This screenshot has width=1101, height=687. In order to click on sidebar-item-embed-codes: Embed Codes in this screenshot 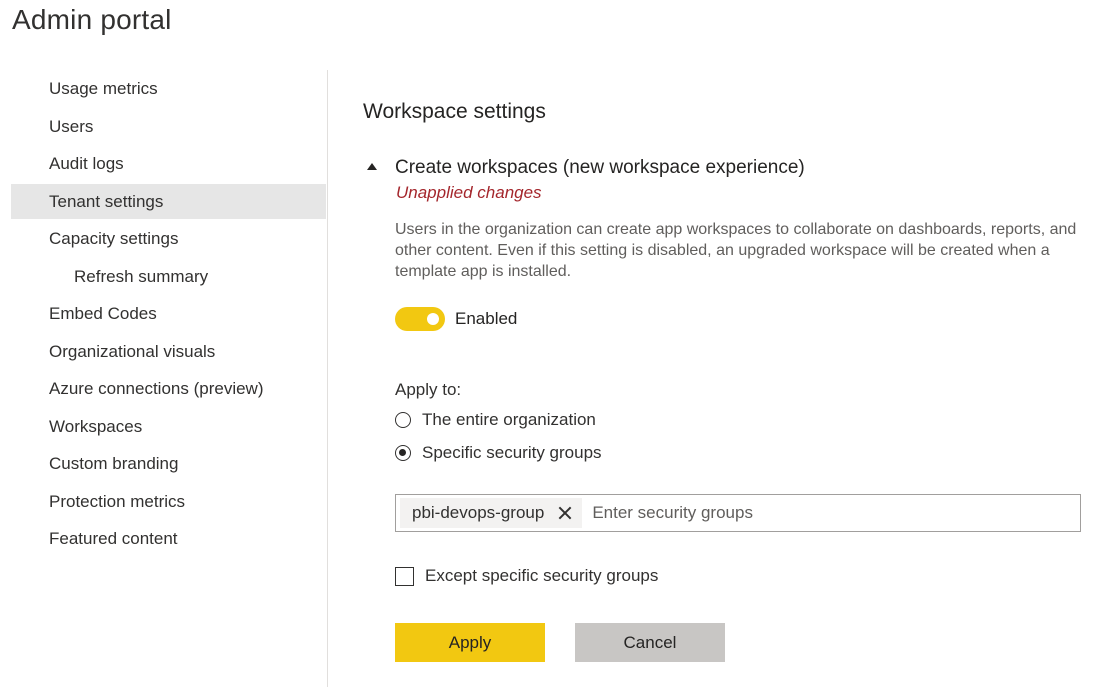, I will do `click(168, 313)`.